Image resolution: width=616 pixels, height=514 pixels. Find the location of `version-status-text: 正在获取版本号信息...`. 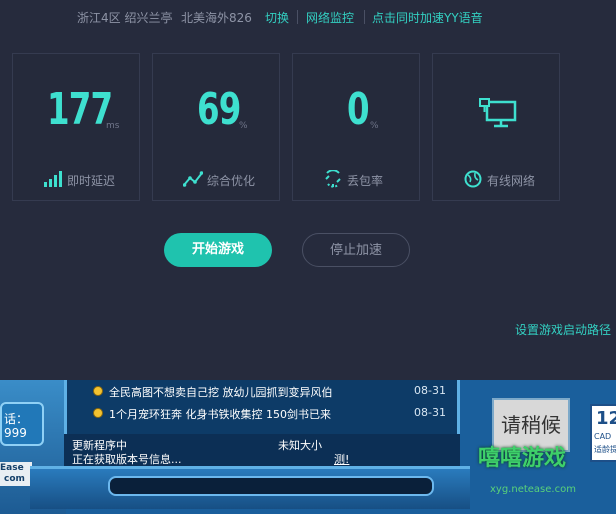

version-status-text: 正在获取版本号信息... is located at coordinates (127, 459).